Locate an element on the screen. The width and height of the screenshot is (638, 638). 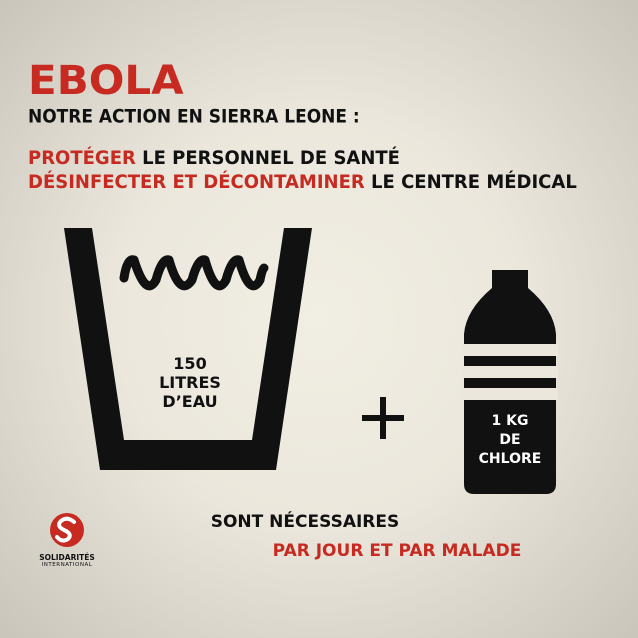
water-glass-icon is located at coordinates (188, 349).